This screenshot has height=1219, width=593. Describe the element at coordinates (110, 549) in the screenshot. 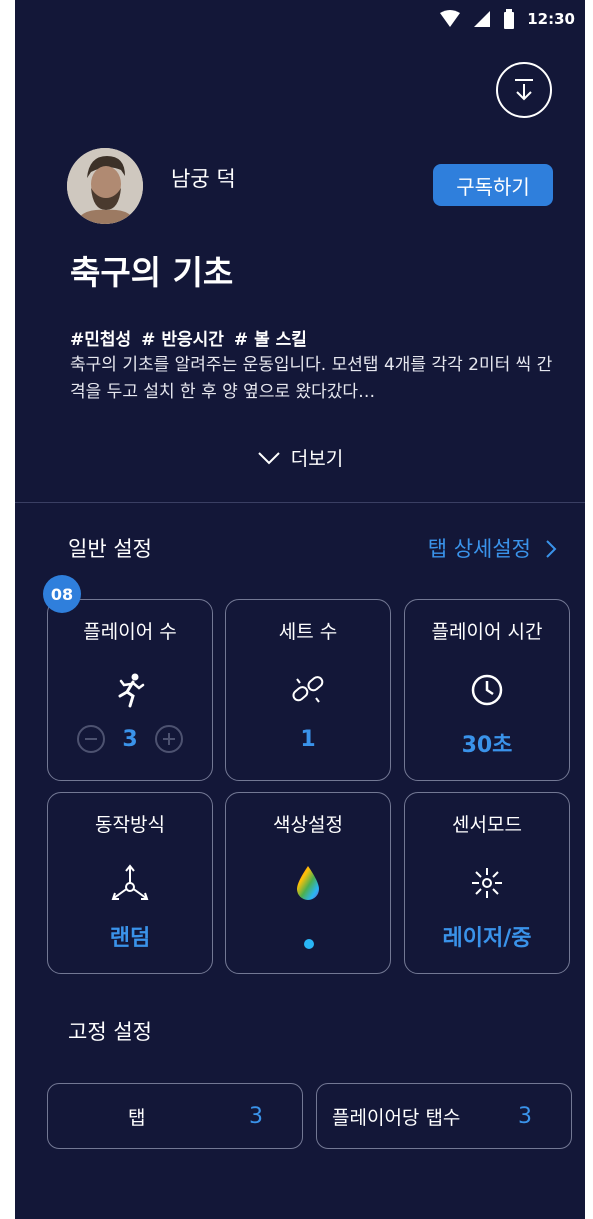

I see `general-settings-title: 일반 설정` at that location.